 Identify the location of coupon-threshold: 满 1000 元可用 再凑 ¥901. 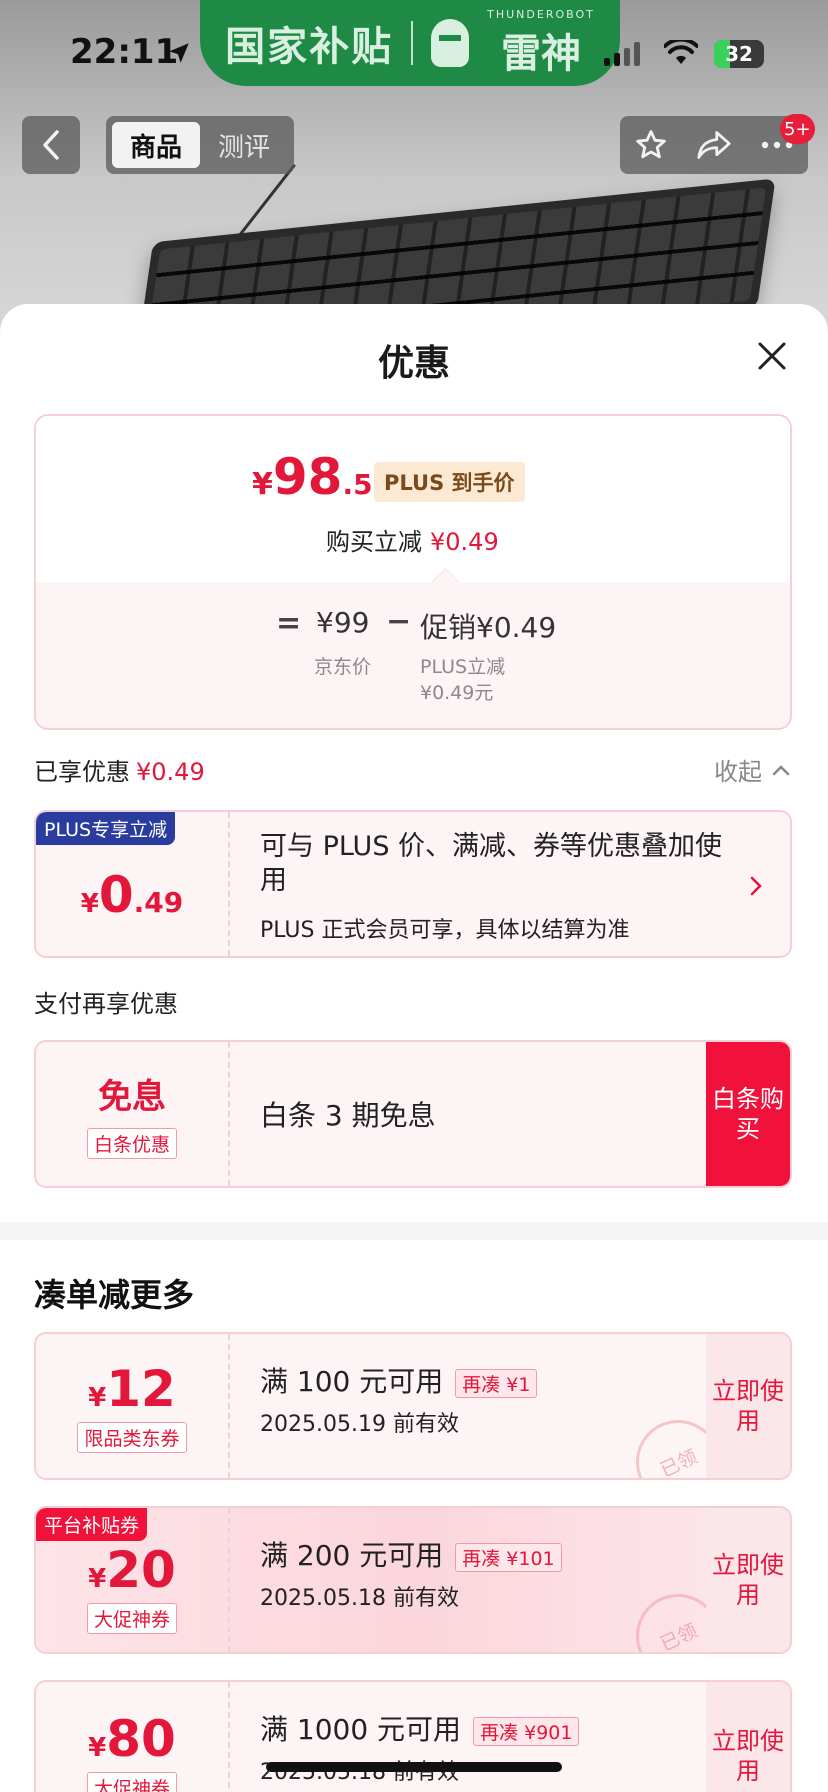
(420, 1728).